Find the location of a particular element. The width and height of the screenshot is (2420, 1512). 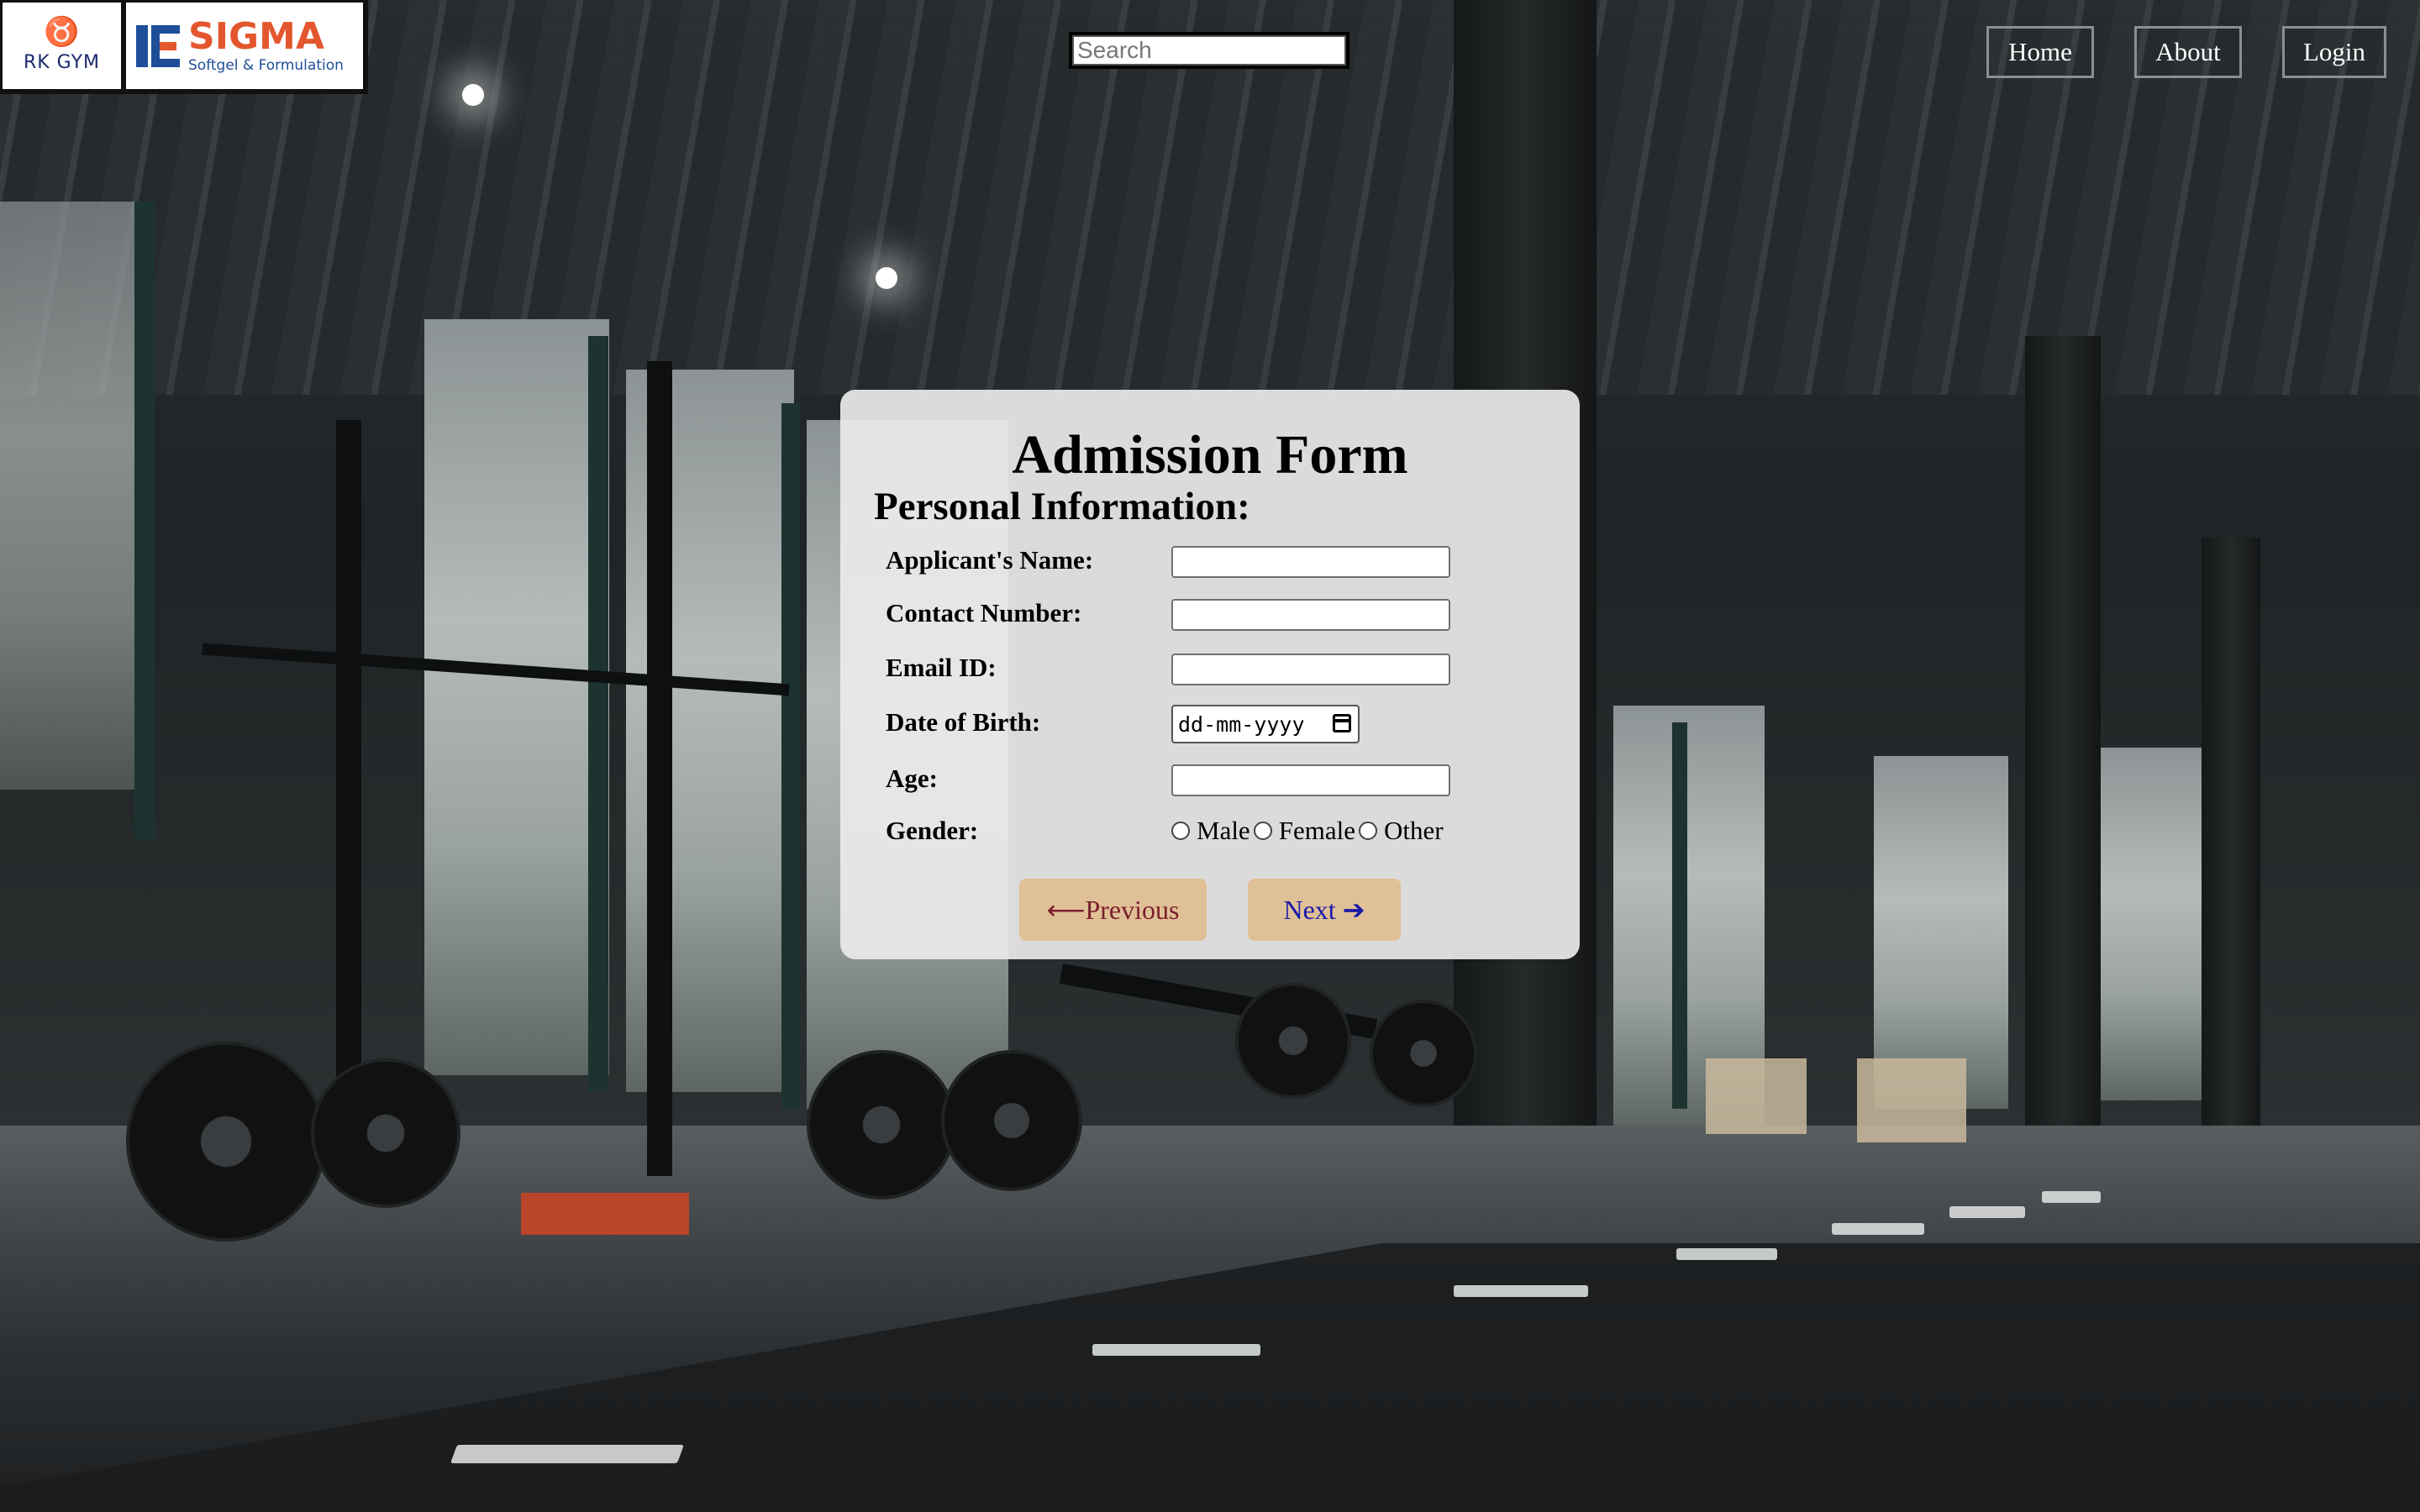

contact-number-row: Contact Number: is located at coordinates (1222, 613).